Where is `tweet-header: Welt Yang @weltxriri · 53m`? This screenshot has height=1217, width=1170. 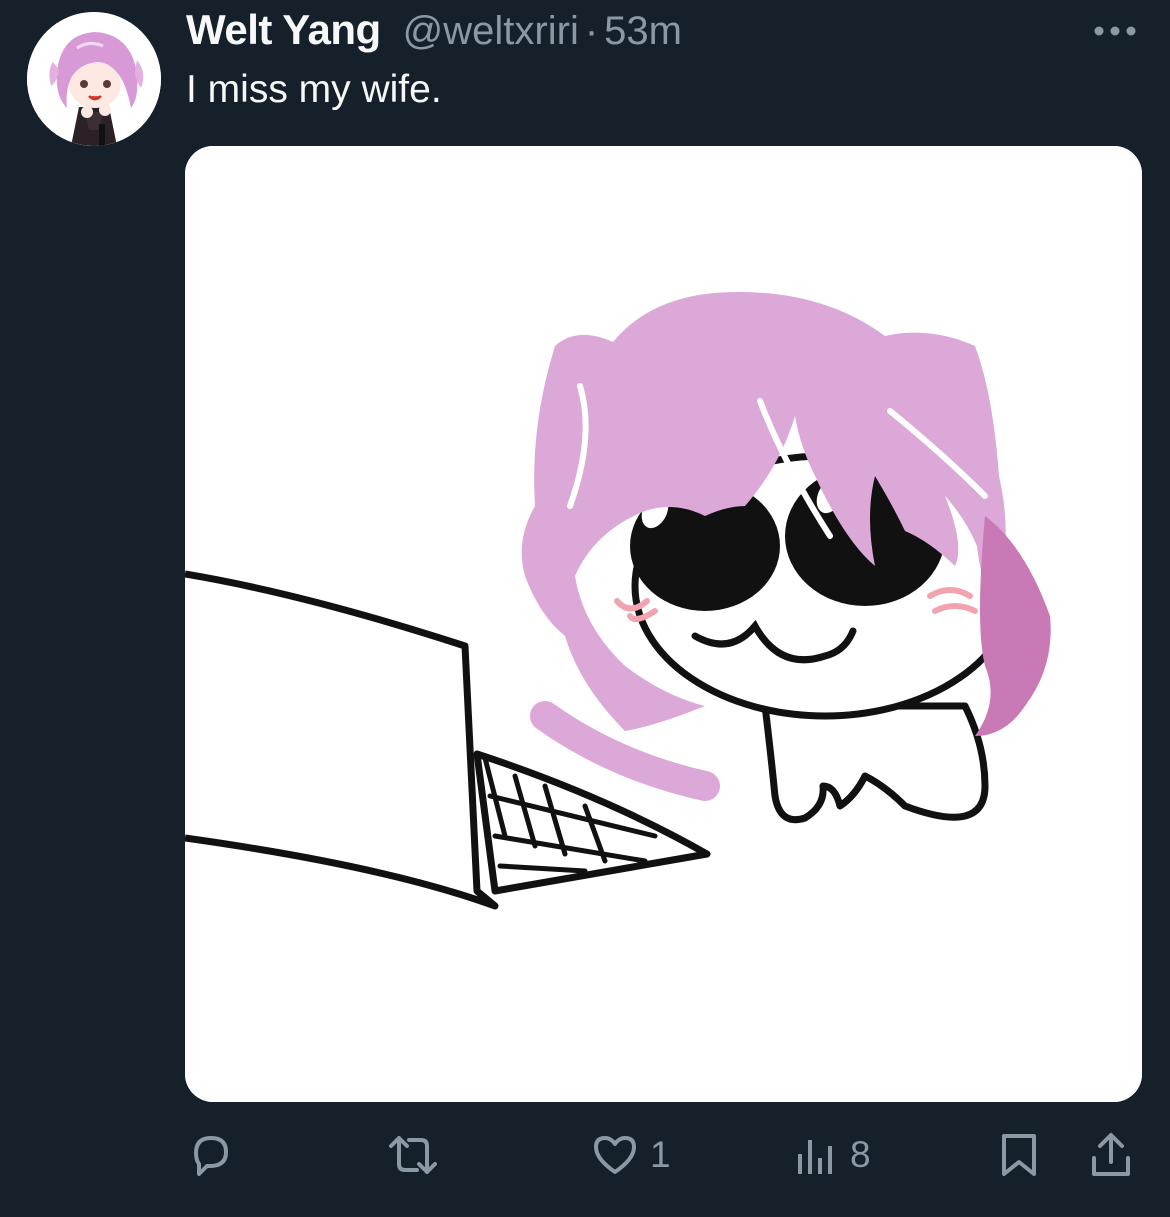 tweet-header: Welt Yang @weltxriri · 53m is located at coordinates (434, 31).